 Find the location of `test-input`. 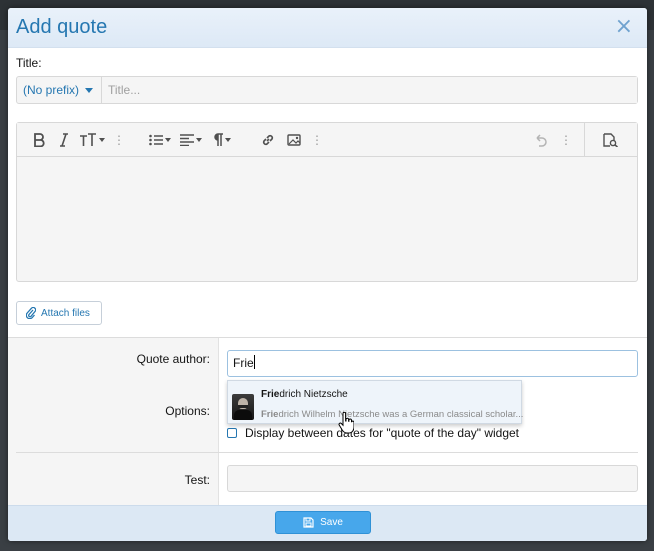

test-input is located at coordinates (432, 478).